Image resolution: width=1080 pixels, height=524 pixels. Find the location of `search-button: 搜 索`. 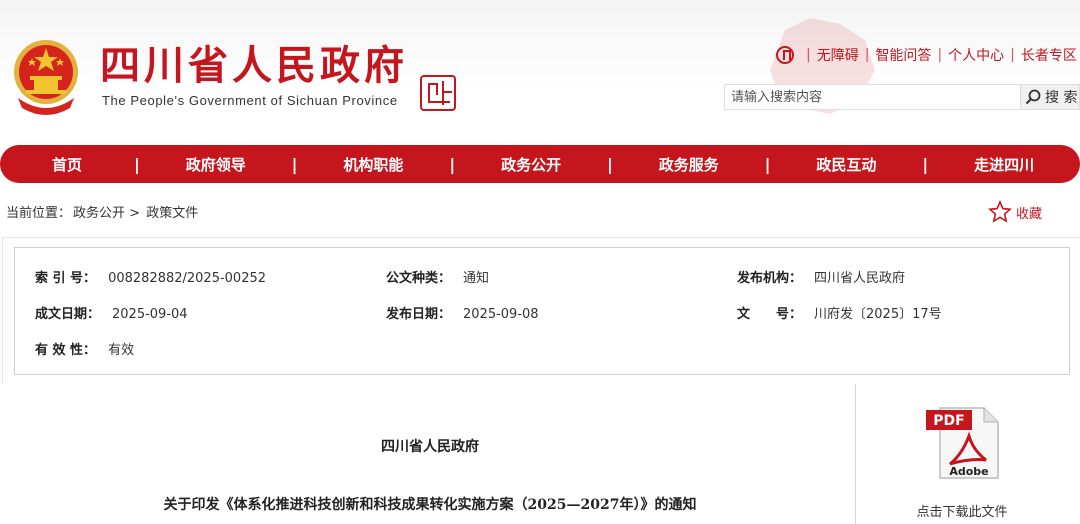

search-button: 搜 索 is located at coordinates (1050, 97).